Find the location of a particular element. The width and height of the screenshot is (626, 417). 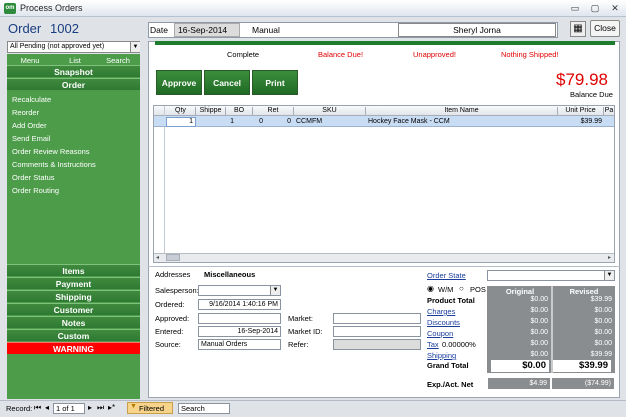

menu-item-review-reasons: Order Review Reasons is located at coordinates (51, 151).